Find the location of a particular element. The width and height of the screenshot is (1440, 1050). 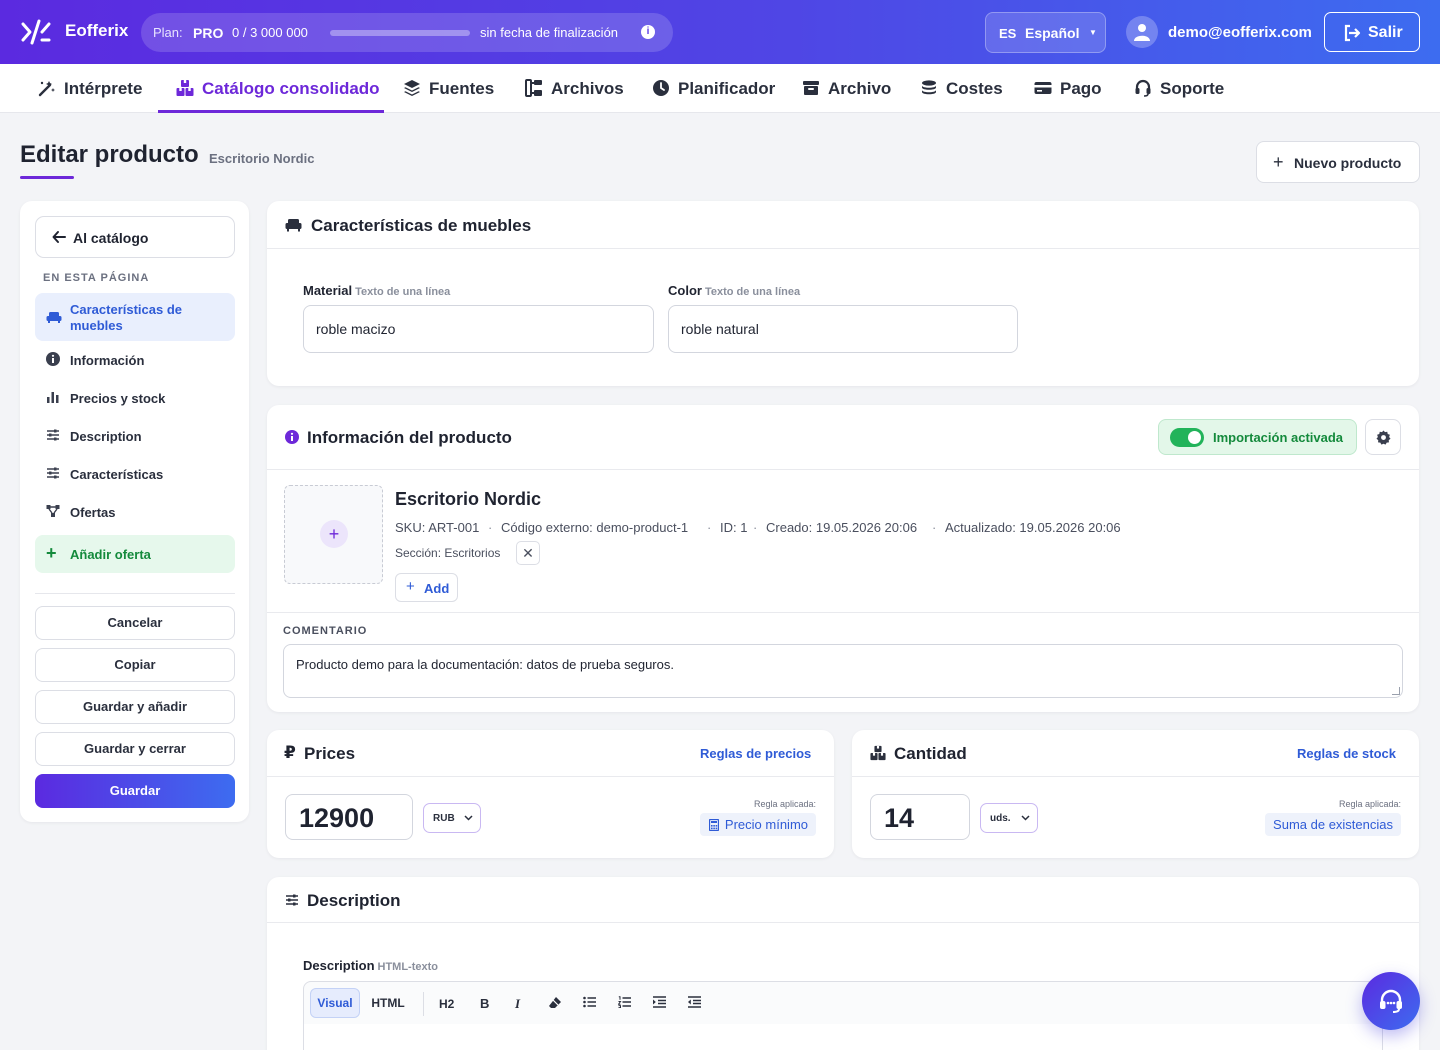

settings-button is located at coordinates (1383, 437).